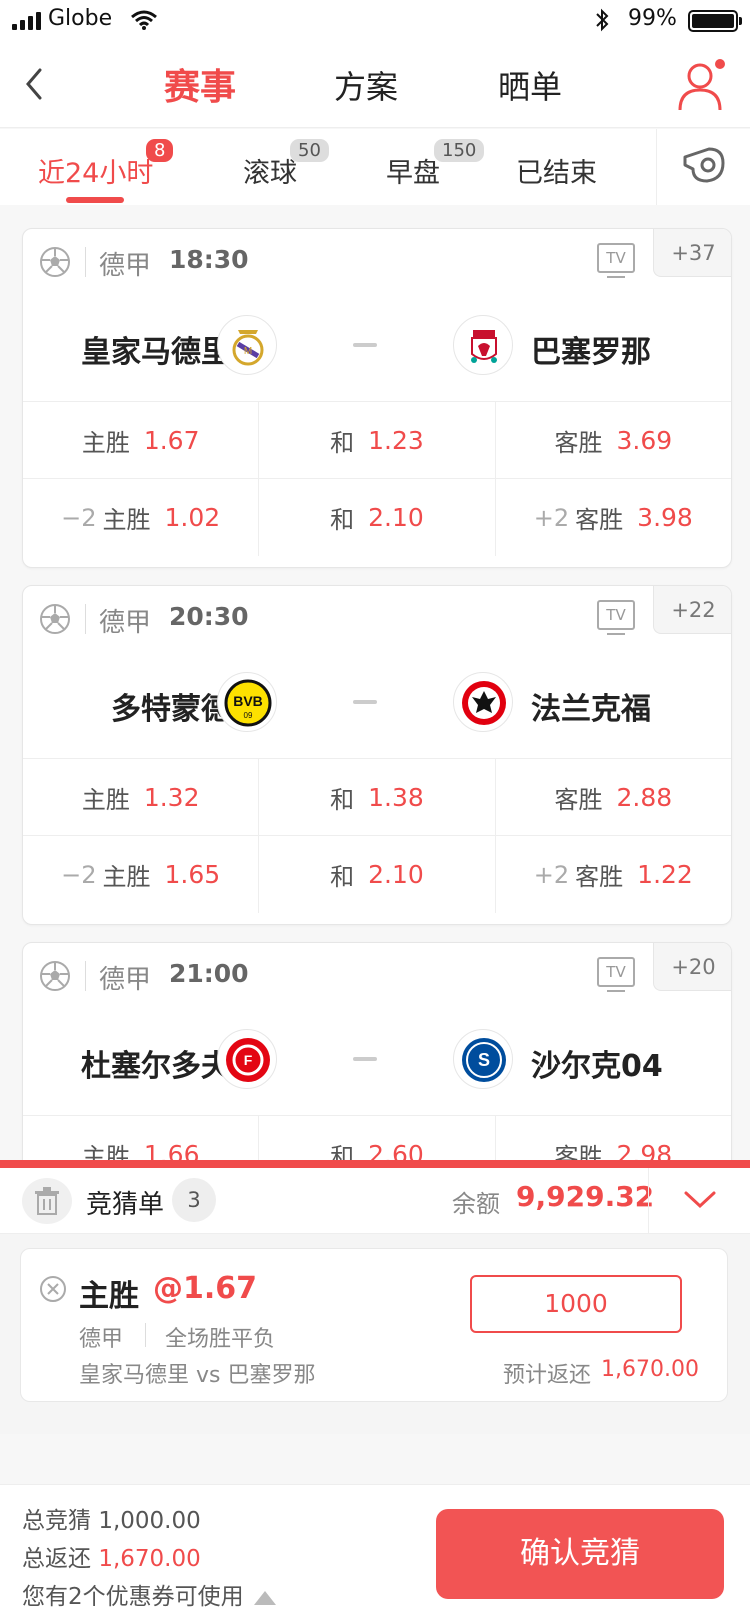 This screenshot has height=1624, width=750. I want to click on away-team: 巴塞罗那, so click(591, 352).